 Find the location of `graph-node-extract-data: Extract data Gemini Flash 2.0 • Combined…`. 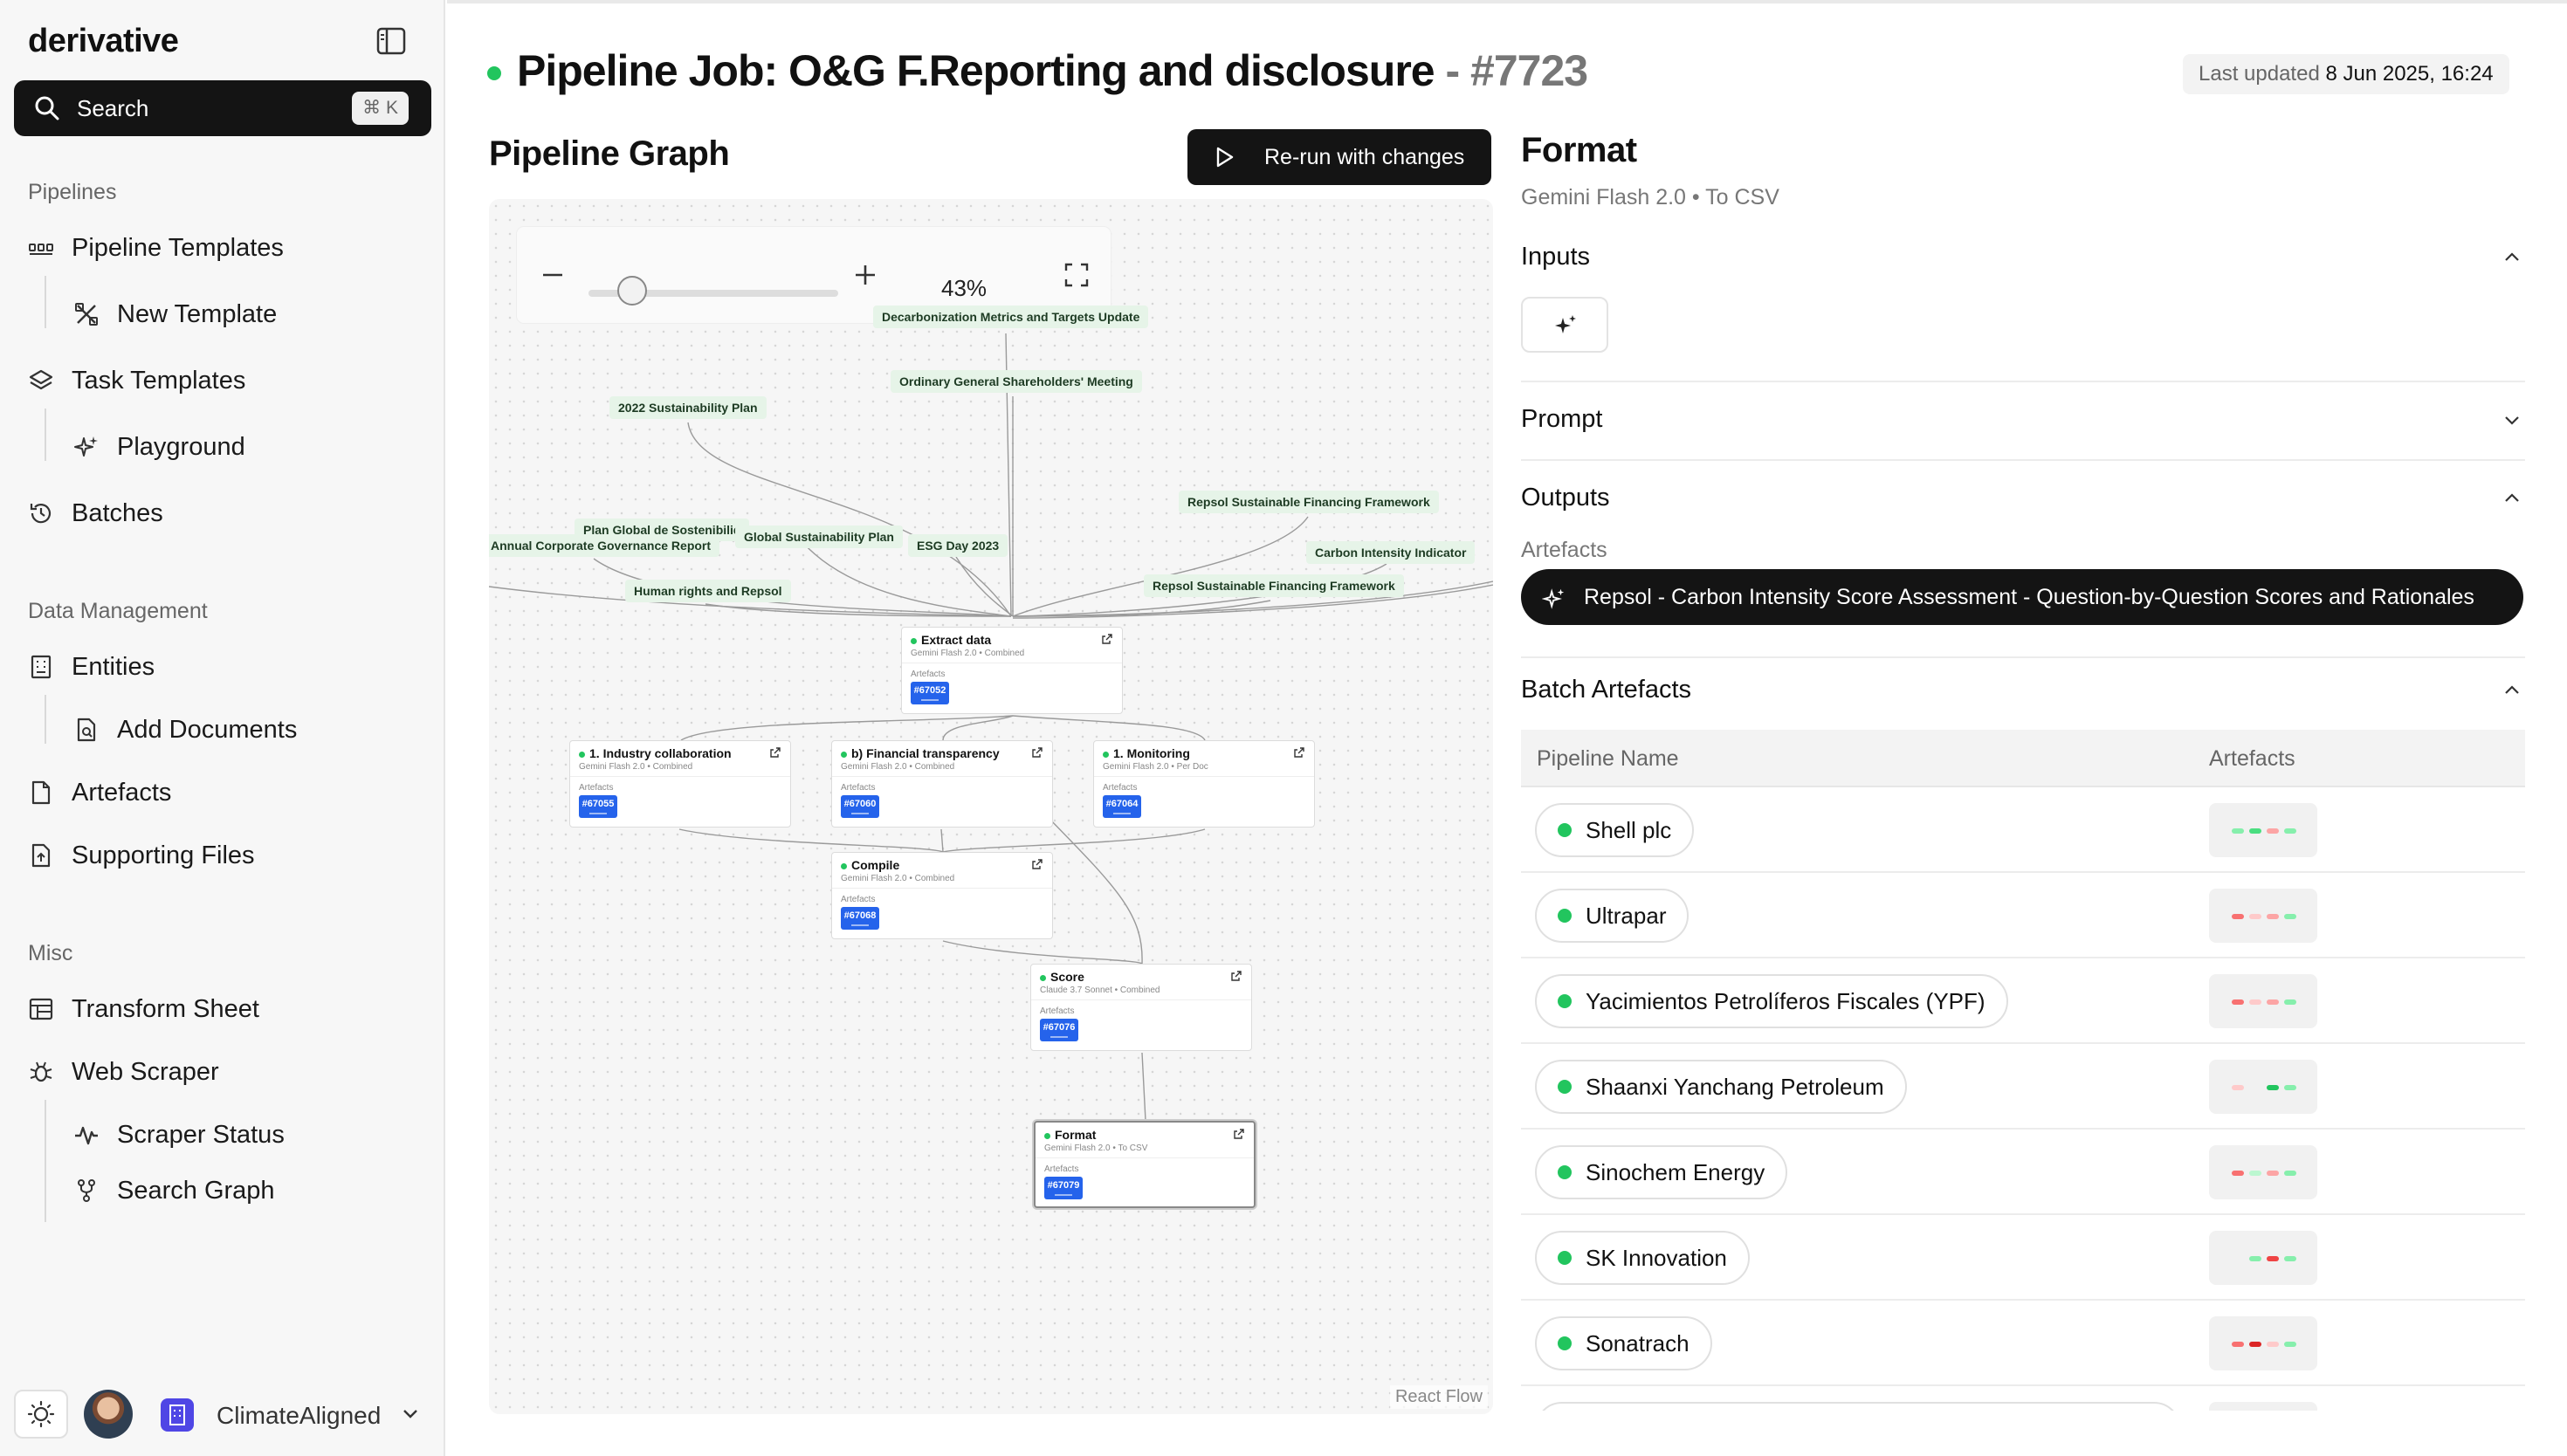

graph-node-extract-data: Extract data Gemini Flash 2.0 • Combined… is located at coordinates (1012, 670).